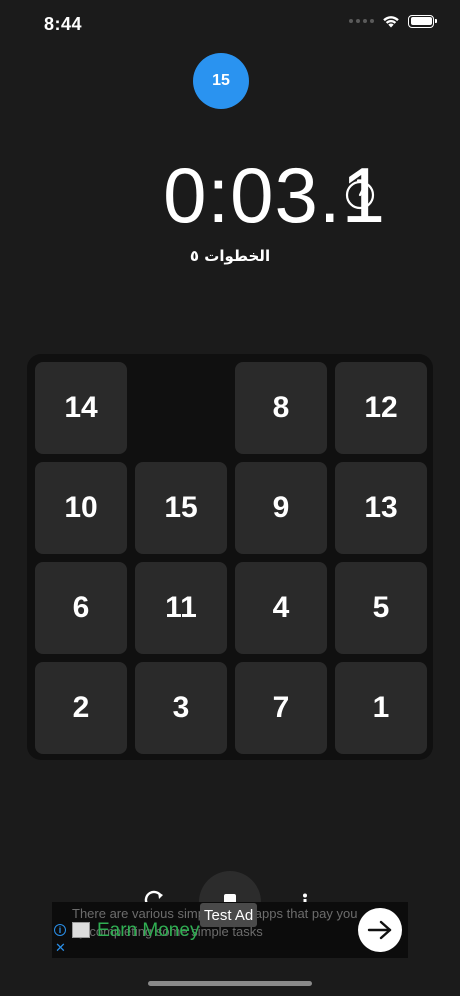 The width and height of the screenshot is (460, 996). Describe the element at coordinates (81, 608) in the screenshot. I see `puzzle-tile: 6` at that location.